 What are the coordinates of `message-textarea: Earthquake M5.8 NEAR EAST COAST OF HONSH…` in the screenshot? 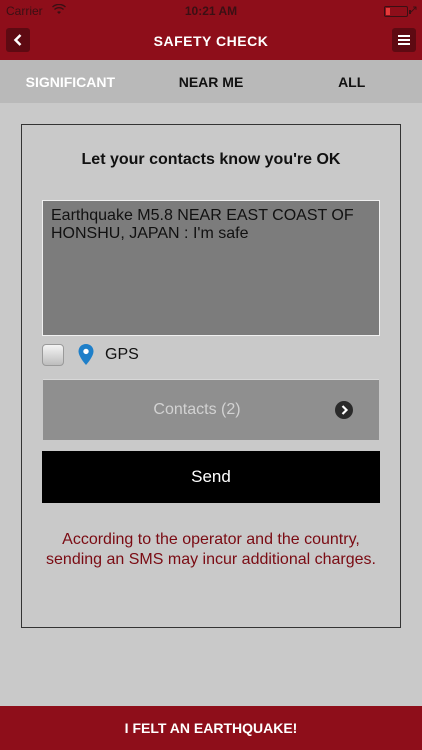 It's located at (211, 268).